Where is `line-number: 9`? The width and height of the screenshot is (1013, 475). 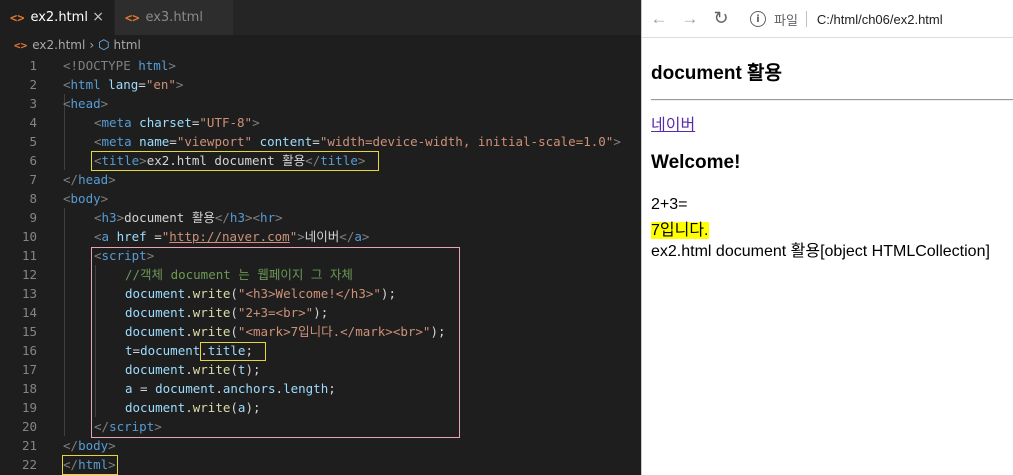 line-number: 9 is located at coordinates (33, 217).